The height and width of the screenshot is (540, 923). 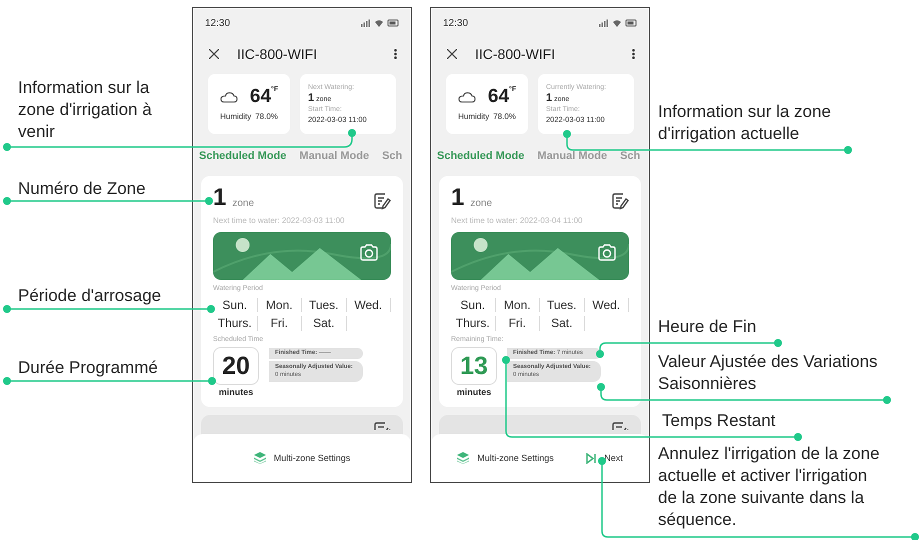 I want to click on annotation-text: Information sur la zone d'irrigation actuelle, so click(x=745, y=123).